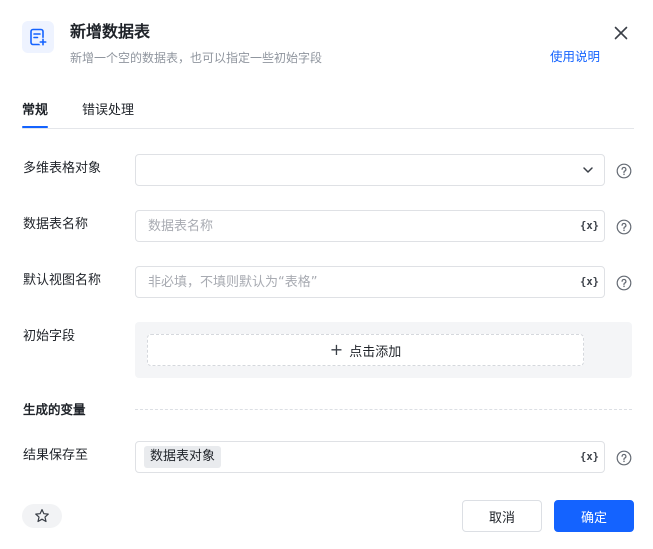 This screenshot has width=653, height=549. What do you see at coordinates (196, 58) in the screenshot?
I see `dialog-subtitle: 新增一个空的数据表，也可以指定一些初始字段` at bounding box center [196, 58].